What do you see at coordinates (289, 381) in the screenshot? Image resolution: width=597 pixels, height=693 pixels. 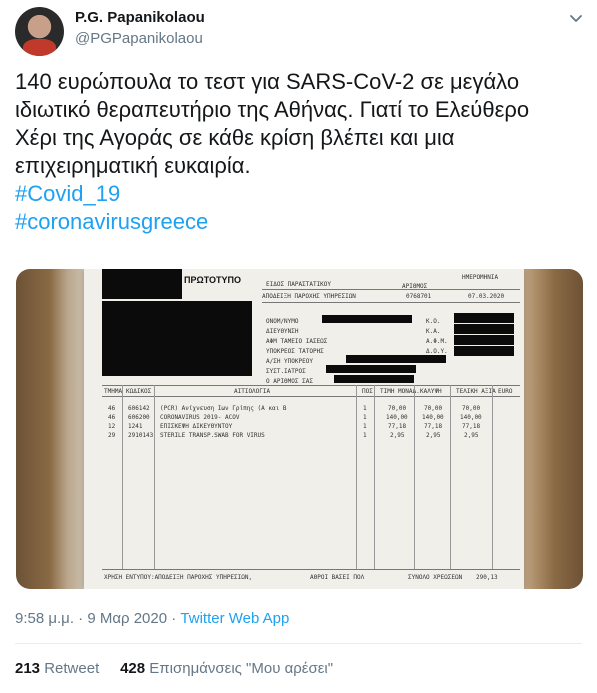 I see `receipt-field: Ο ΑΡΙΘΜΟΣ ΣΑΣ` at bounding box center [289, 381].